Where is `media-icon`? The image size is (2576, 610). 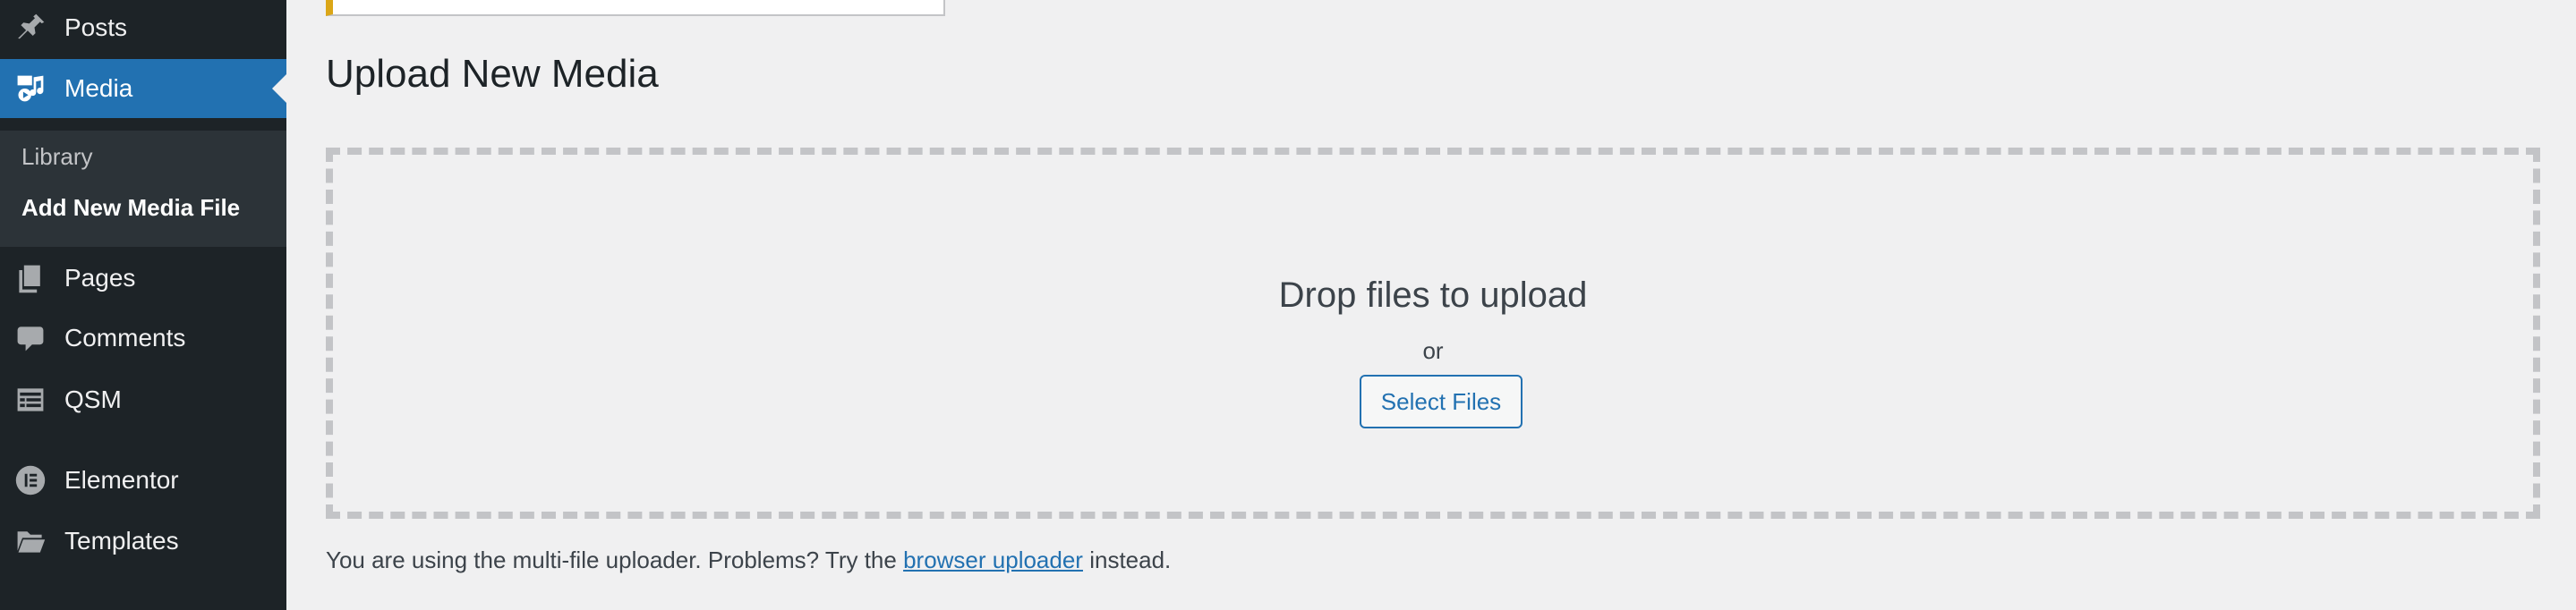 media-icon is located at coordinates (30, 88).